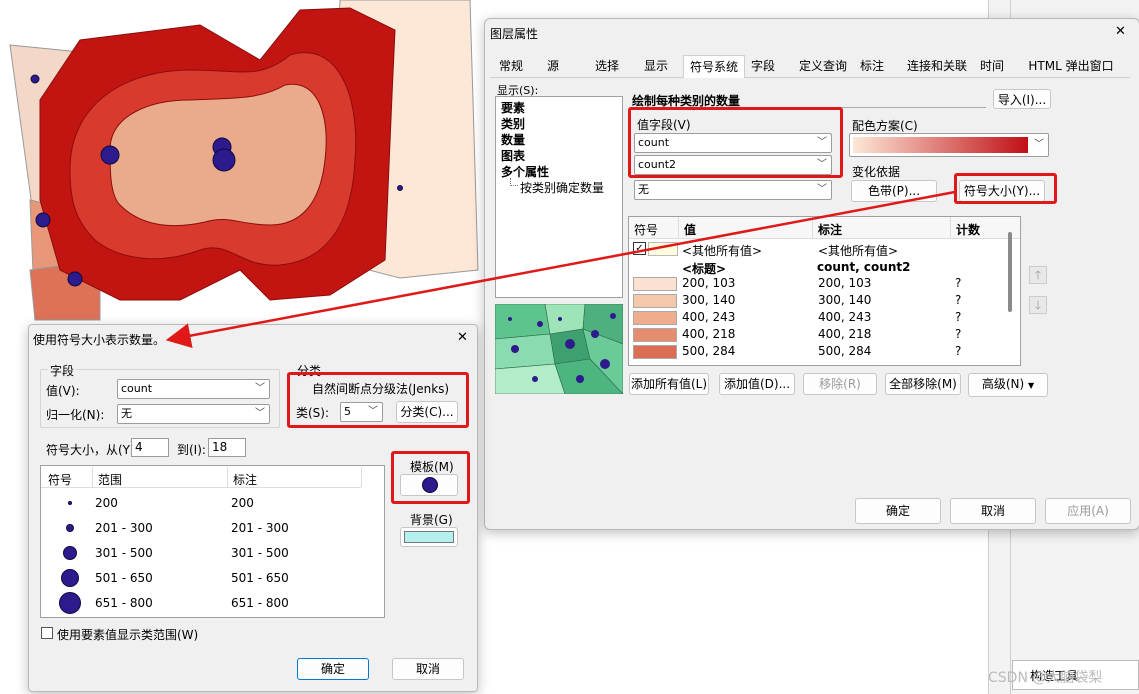 The width and height of the screenshot is (1139, 694). Describe the element at coordinates (714, 66) in the screenshot. I see `tab-symbology: 符号系统` at that location.